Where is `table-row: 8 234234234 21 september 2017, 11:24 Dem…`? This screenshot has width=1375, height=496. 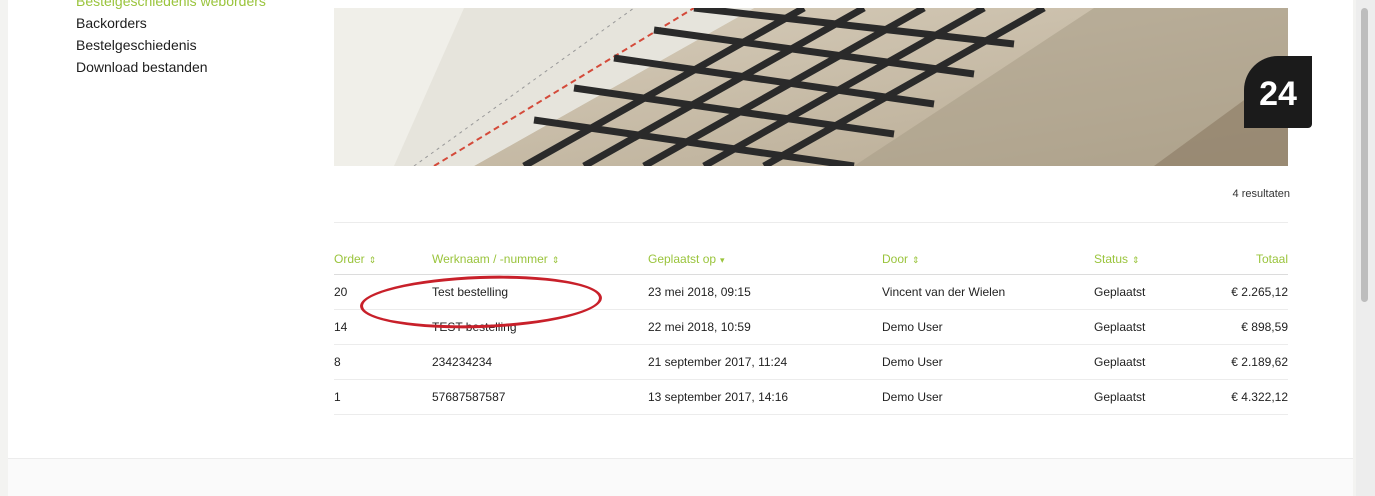 table-row: 8 234234234 21 september 2017, 11:24 Dem… is located at coordinates (811, 362).